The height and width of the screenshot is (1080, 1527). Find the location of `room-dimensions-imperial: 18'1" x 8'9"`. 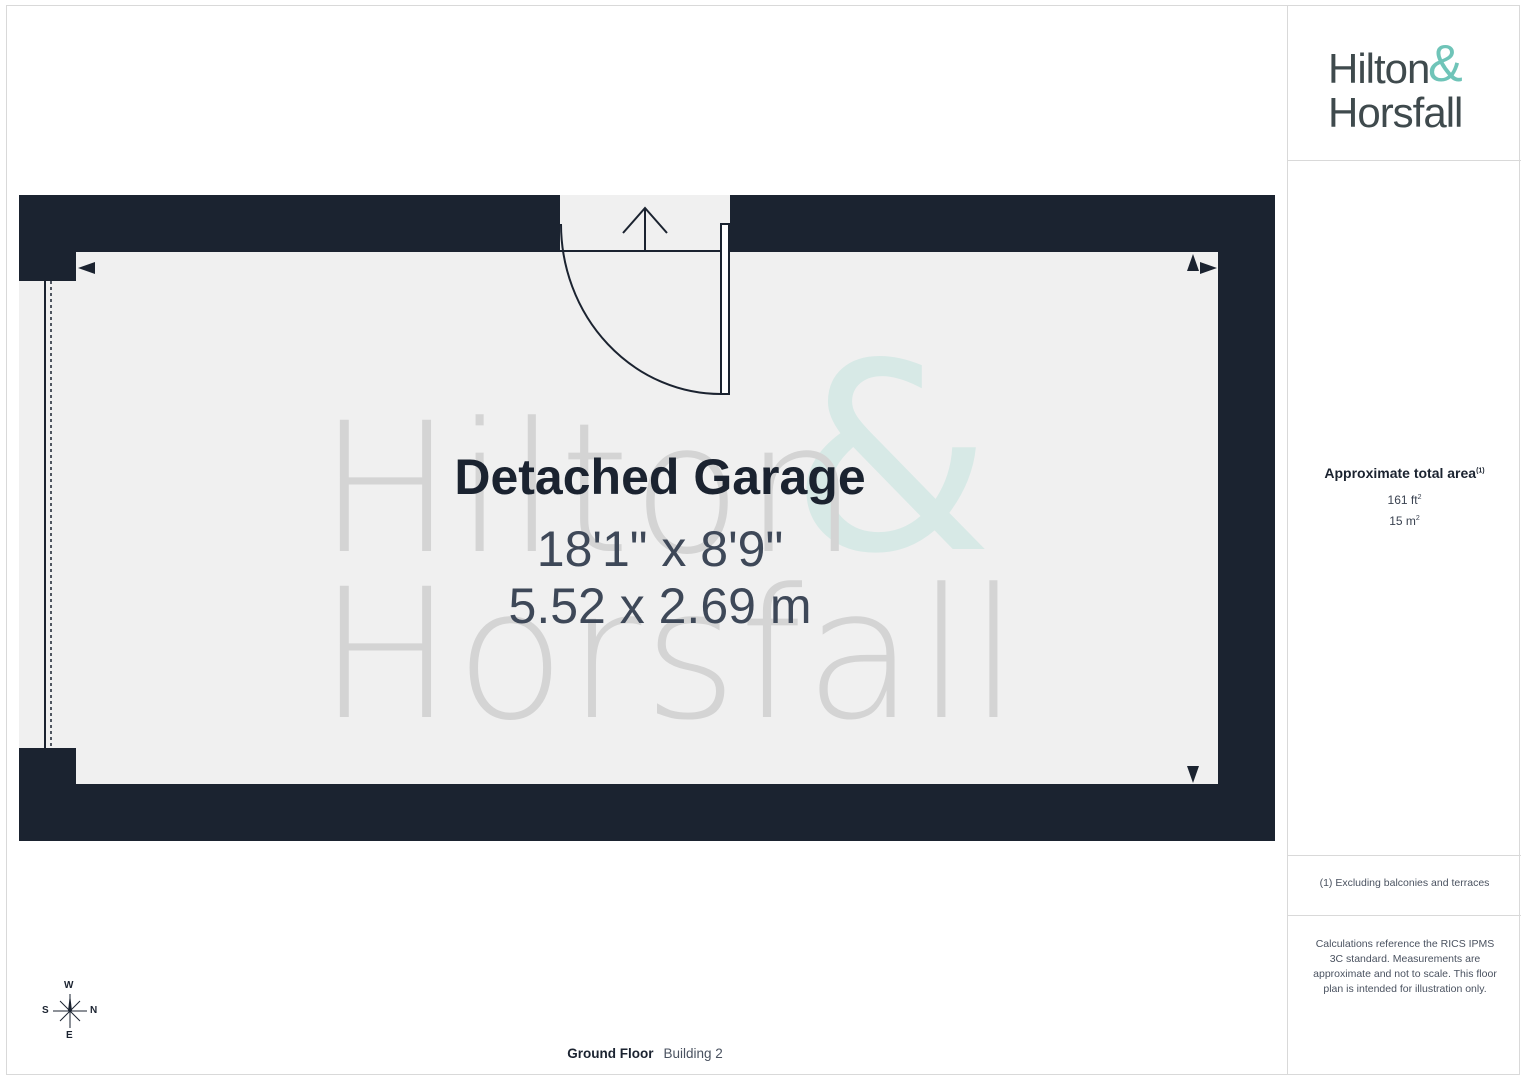

room-dimensions-imperial: 18'1" x 8'9" is located at coordinates (660, 549).